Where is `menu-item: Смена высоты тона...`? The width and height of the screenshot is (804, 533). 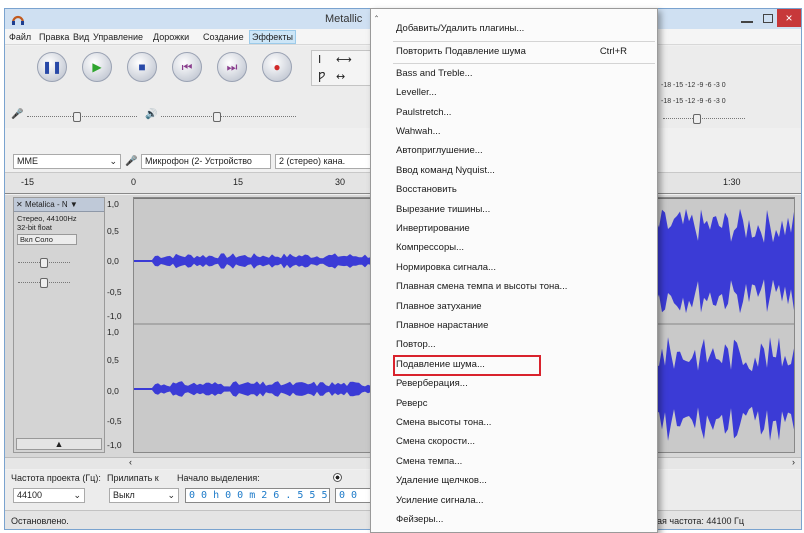
menu-item: Смена высоты тона... is located at coordinates (514, 423).